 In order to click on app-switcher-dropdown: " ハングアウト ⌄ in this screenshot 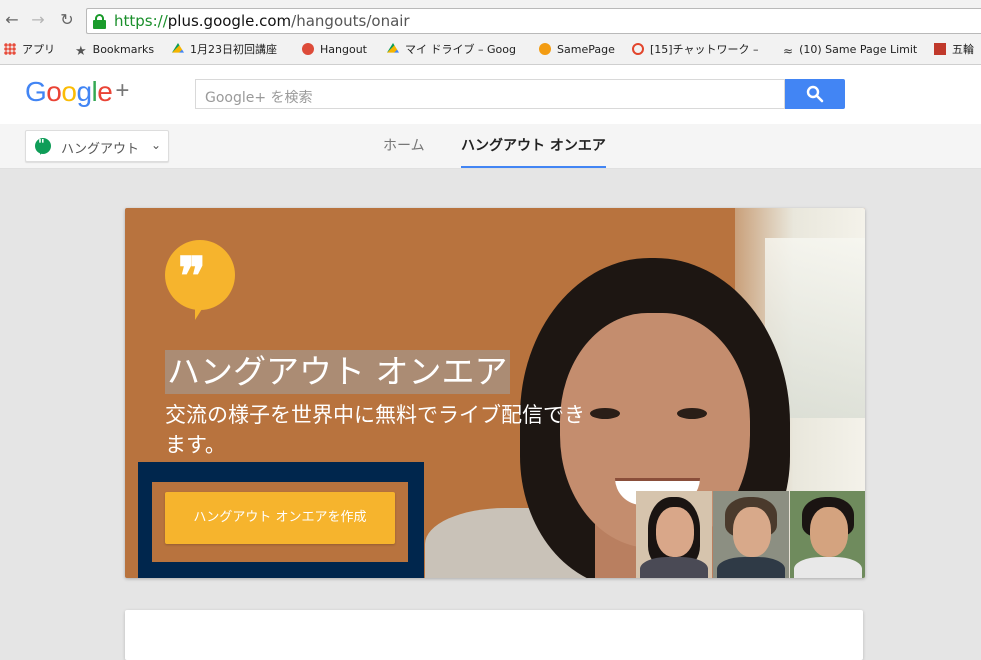, I will do `click(97, 146)`.